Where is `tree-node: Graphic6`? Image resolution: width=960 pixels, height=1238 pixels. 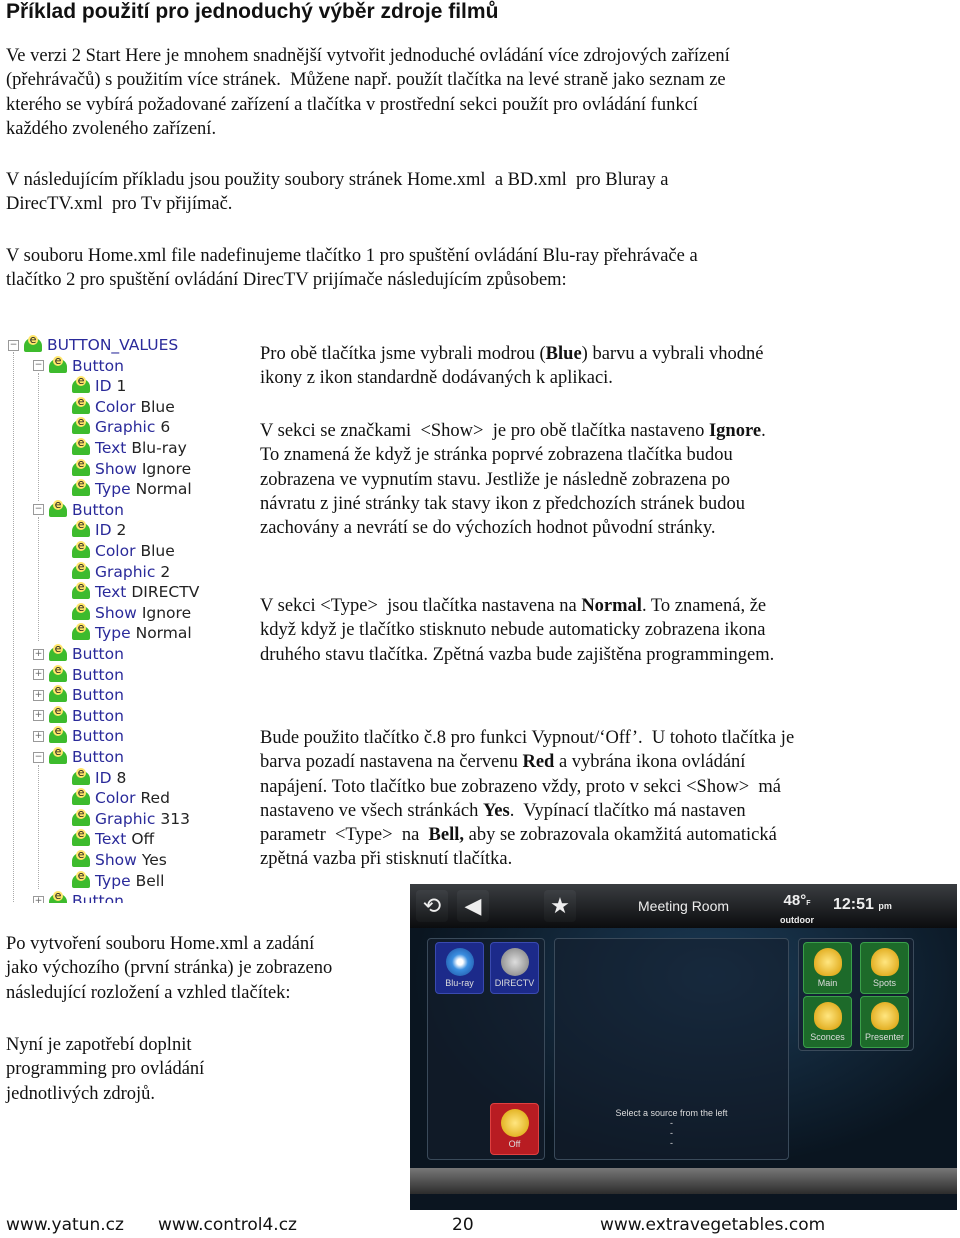
tree-node: Graphic6 is located at coordinates (121, 427).